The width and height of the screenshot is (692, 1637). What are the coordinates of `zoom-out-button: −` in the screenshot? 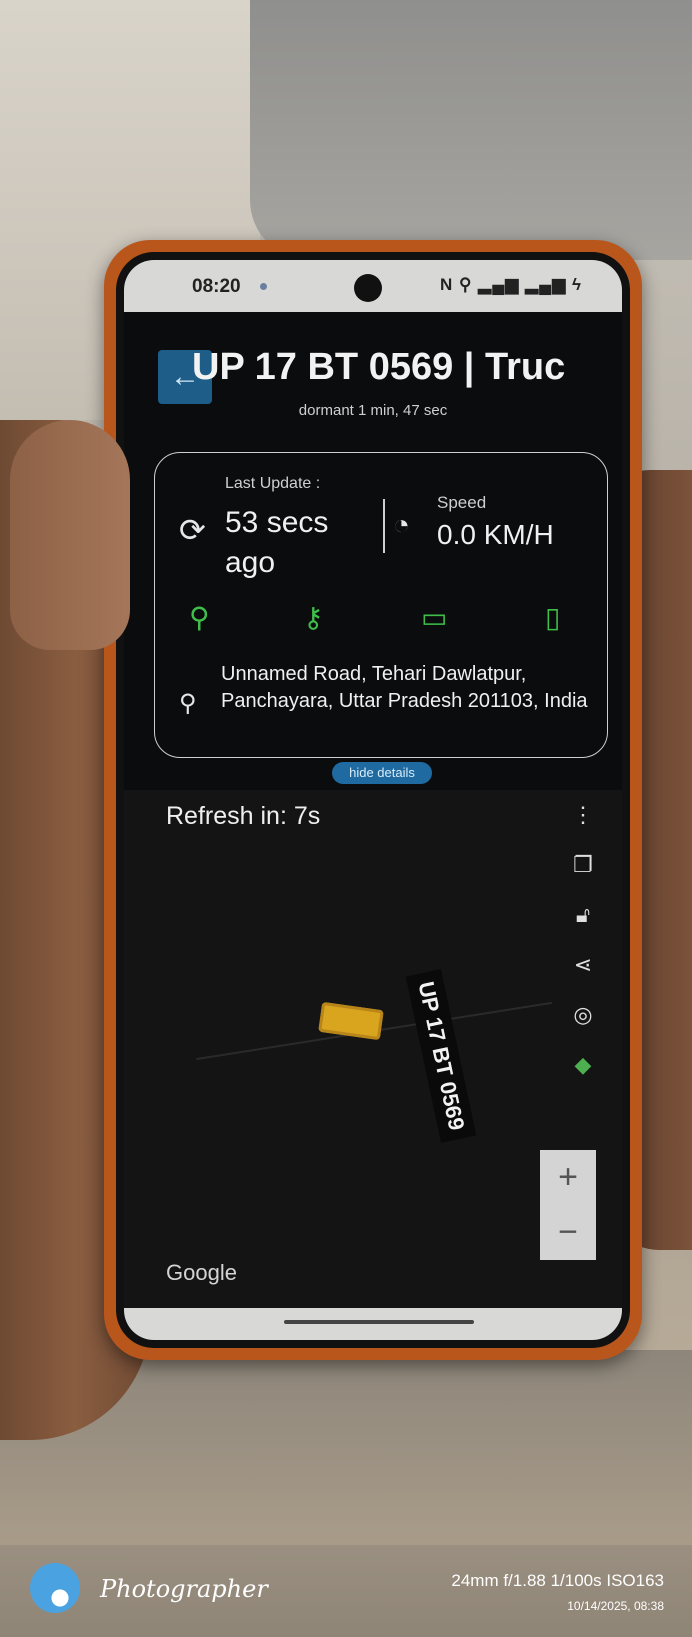 It's located at (568, 1232).